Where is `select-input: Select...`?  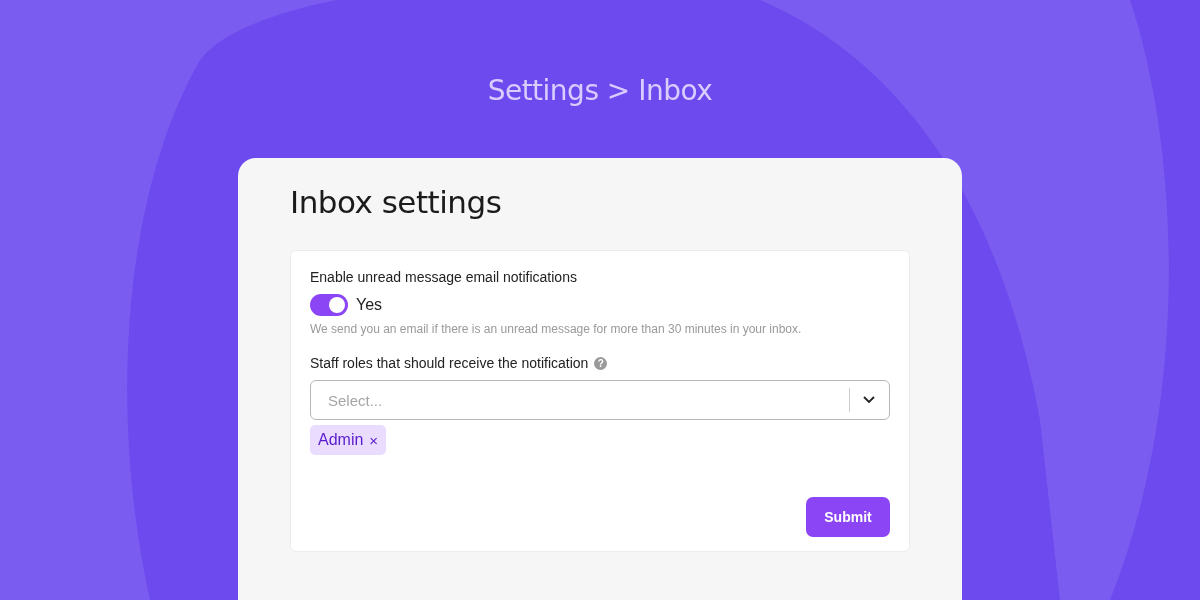
select-input: Select... is located at coordinates (587, 400).